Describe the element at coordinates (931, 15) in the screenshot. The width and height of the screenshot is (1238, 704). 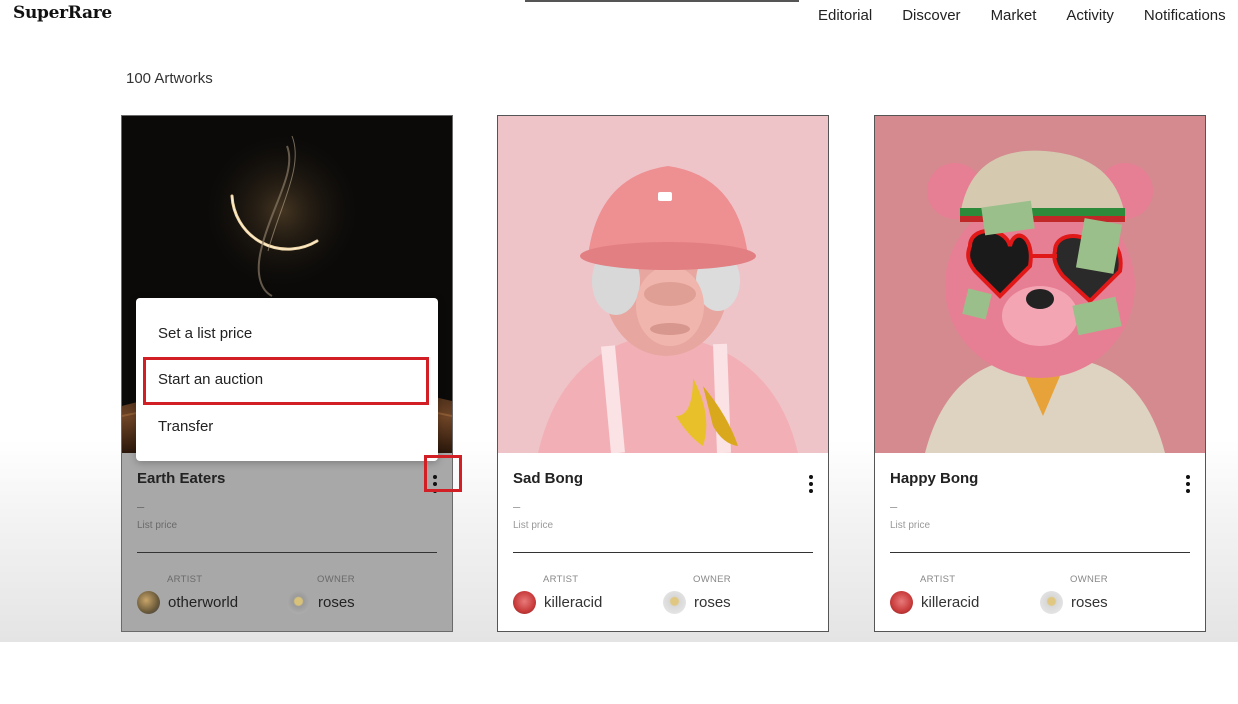
I see `nav-discover: Discover` at that location.